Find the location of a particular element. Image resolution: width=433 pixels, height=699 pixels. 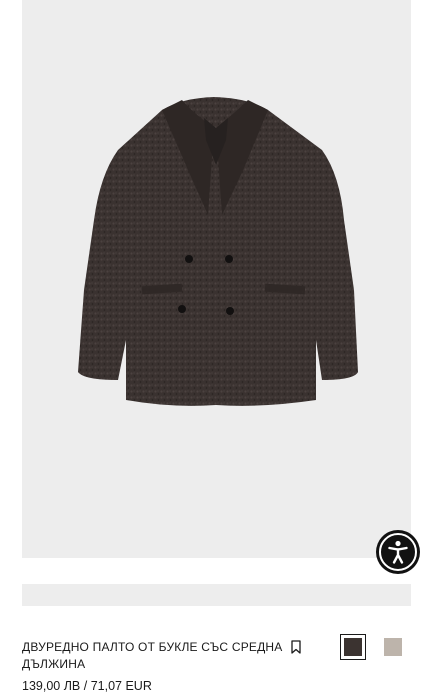

next-product-image is located at coordinates (216, 595).